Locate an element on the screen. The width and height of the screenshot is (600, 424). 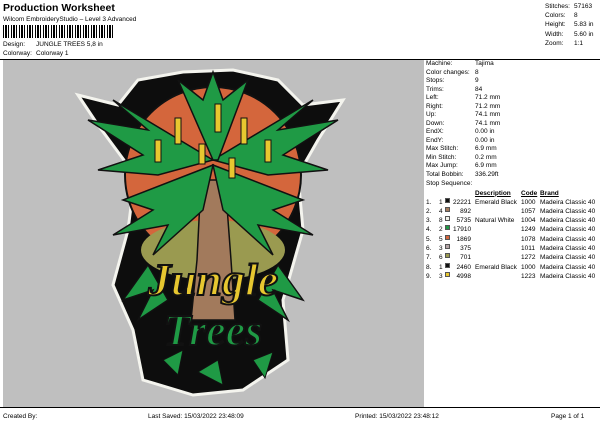
info-row: Up: 74.1 mm is located at coordinates (513, 115).